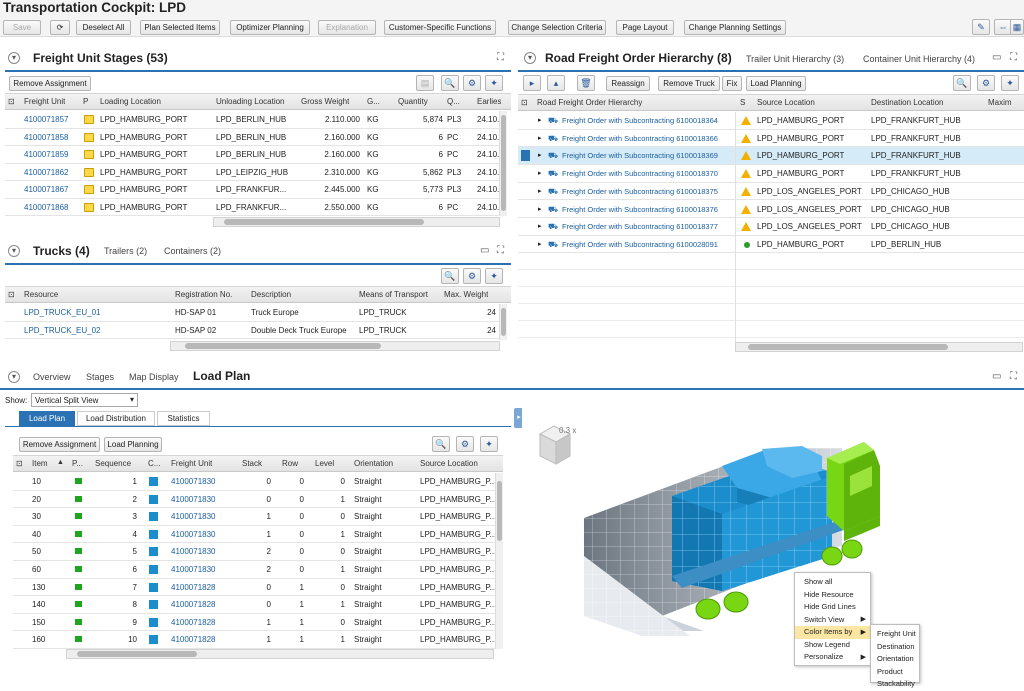  Describe the element at coordinates (46, 189) in the screenshot. I see `freight-unit-link: 4100071867` at that location.